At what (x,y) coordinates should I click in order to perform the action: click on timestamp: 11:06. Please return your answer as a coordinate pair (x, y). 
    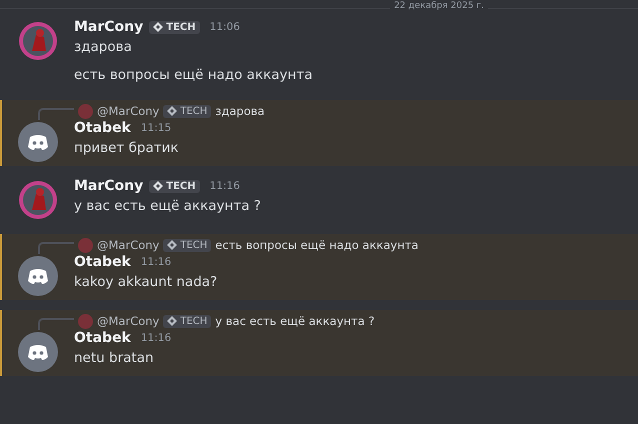
    Looking at the image, I should click on (225, 27).